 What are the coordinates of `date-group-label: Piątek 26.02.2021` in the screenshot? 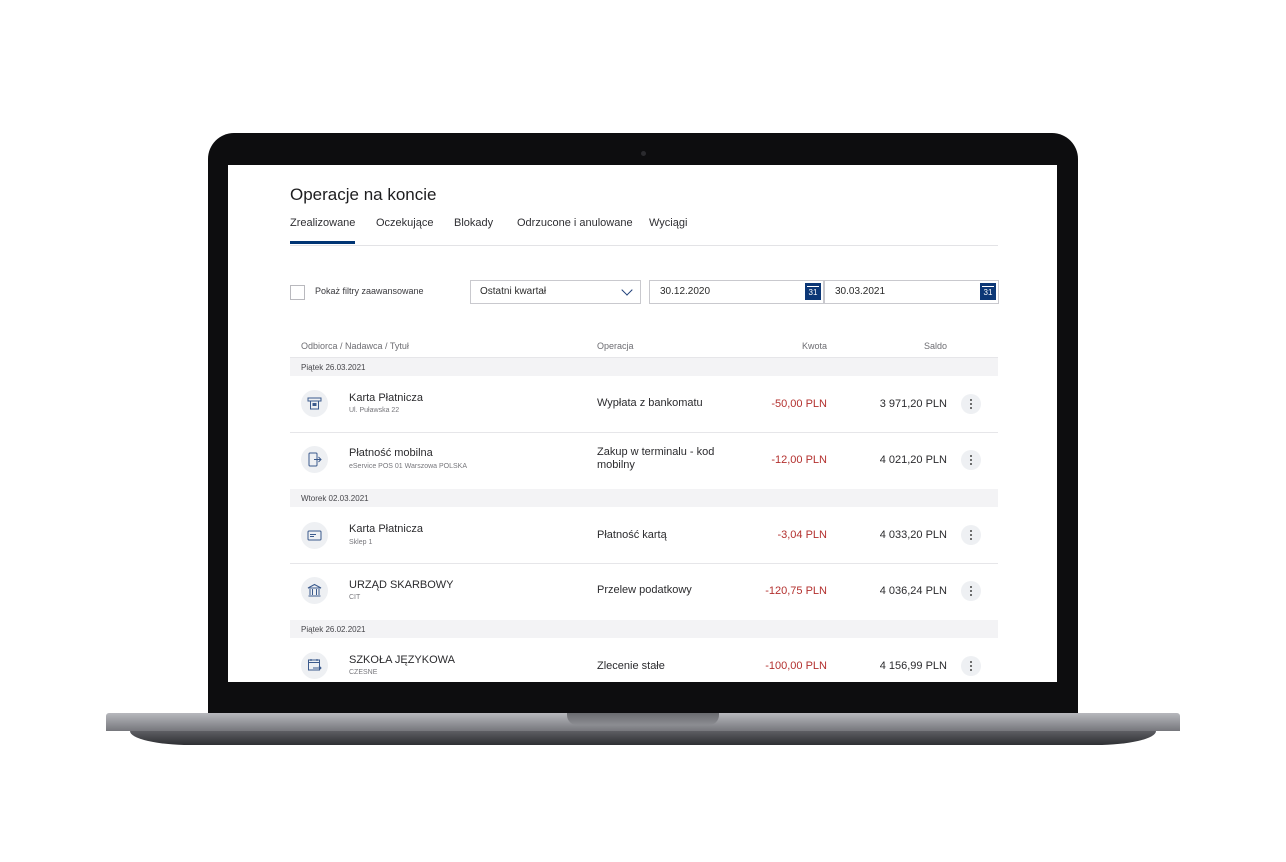 It's located at (333, 629).